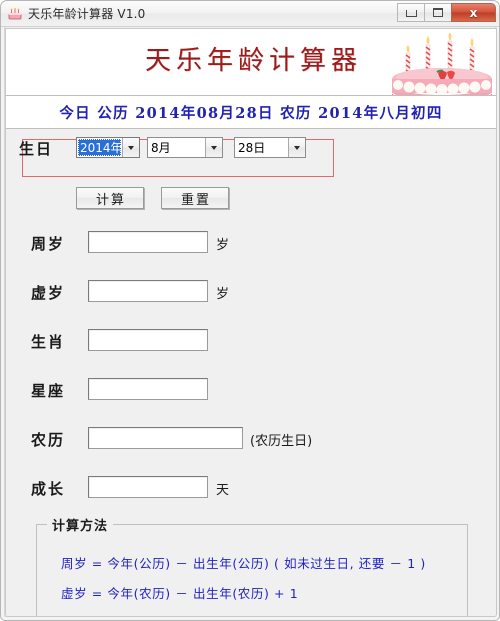 The width and height of the screenshot is (500, 621). I want to click on birthday-day-select: 28日, so click(270, 147).